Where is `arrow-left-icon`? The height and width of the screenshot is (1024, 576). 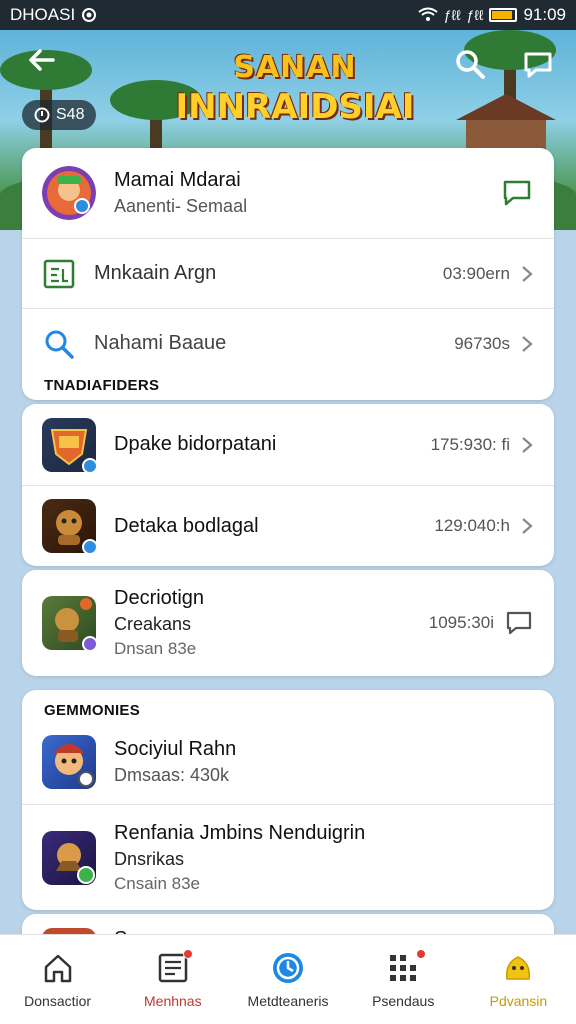
arrow-left-icon is located at coordinates (42, 60).